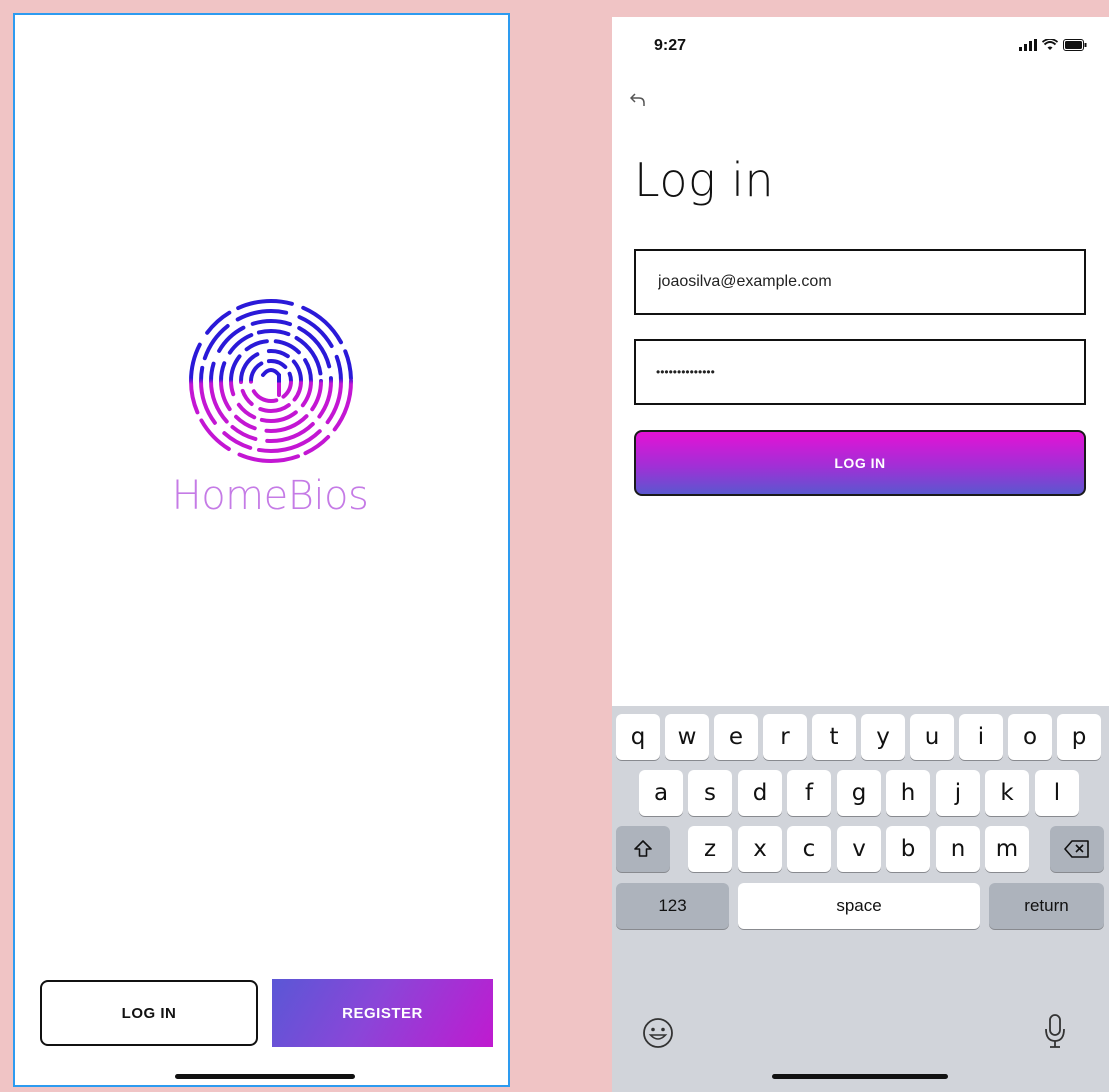 Image resolution: width=1109 pixels, height=1092 pixels. What do you see at coordinates (1055, 1031) in the screenshot?
I see `microphone-icon` at bounding box center [1055, 1031].